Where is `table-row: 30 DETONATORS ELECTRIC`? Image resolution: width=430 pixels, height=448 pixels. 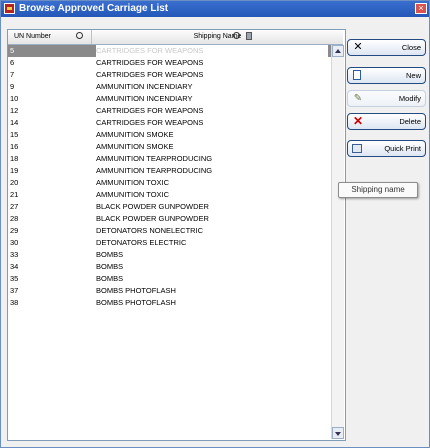 table-row: 30 DETONATORS ELECTRIC is located at coordinates (169, 243).